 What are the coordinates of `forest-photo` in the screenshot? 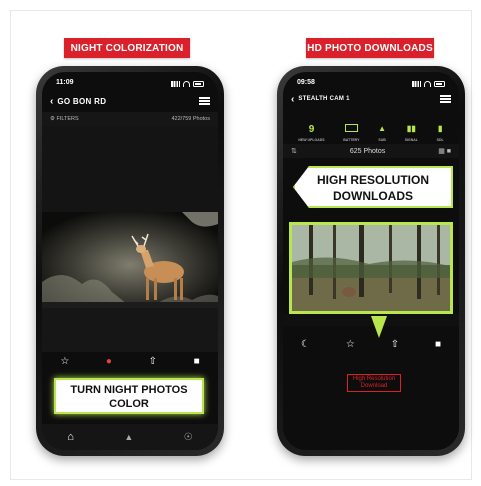 It's located at (371, 268).